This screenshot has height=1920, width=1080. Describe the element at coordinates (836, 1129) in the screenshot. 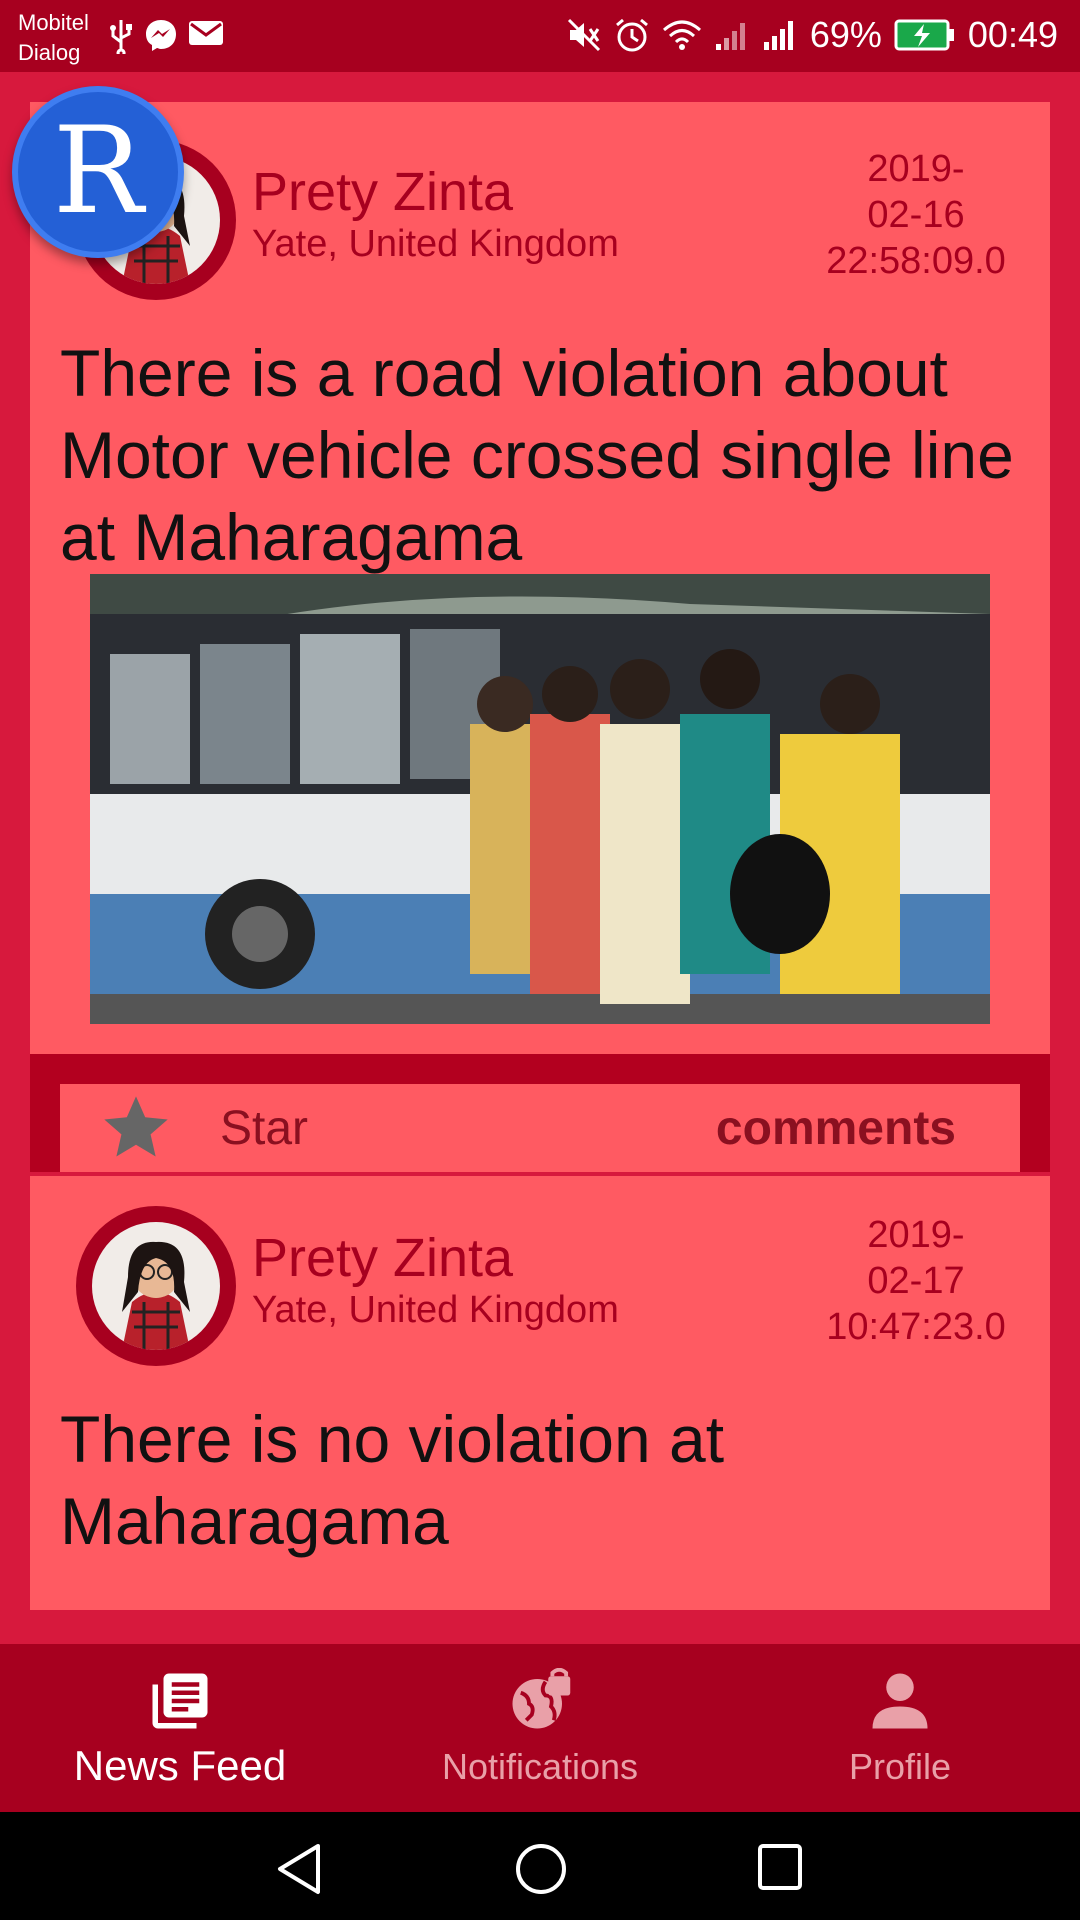

I see `comments-button: comments` at that location.